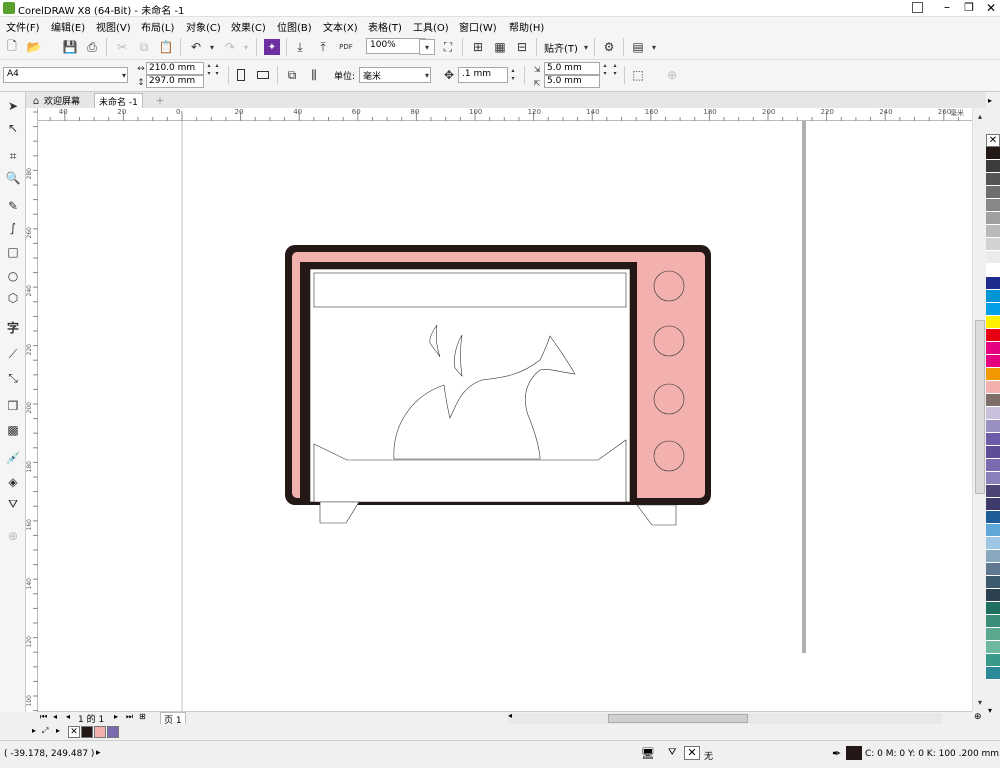 This screenshot has width=1000, height=768. What do you see at coordinates (98, 753) in the screenshot?
I see `coords-menu-icon: ▸` at bounding box center [98, 753].